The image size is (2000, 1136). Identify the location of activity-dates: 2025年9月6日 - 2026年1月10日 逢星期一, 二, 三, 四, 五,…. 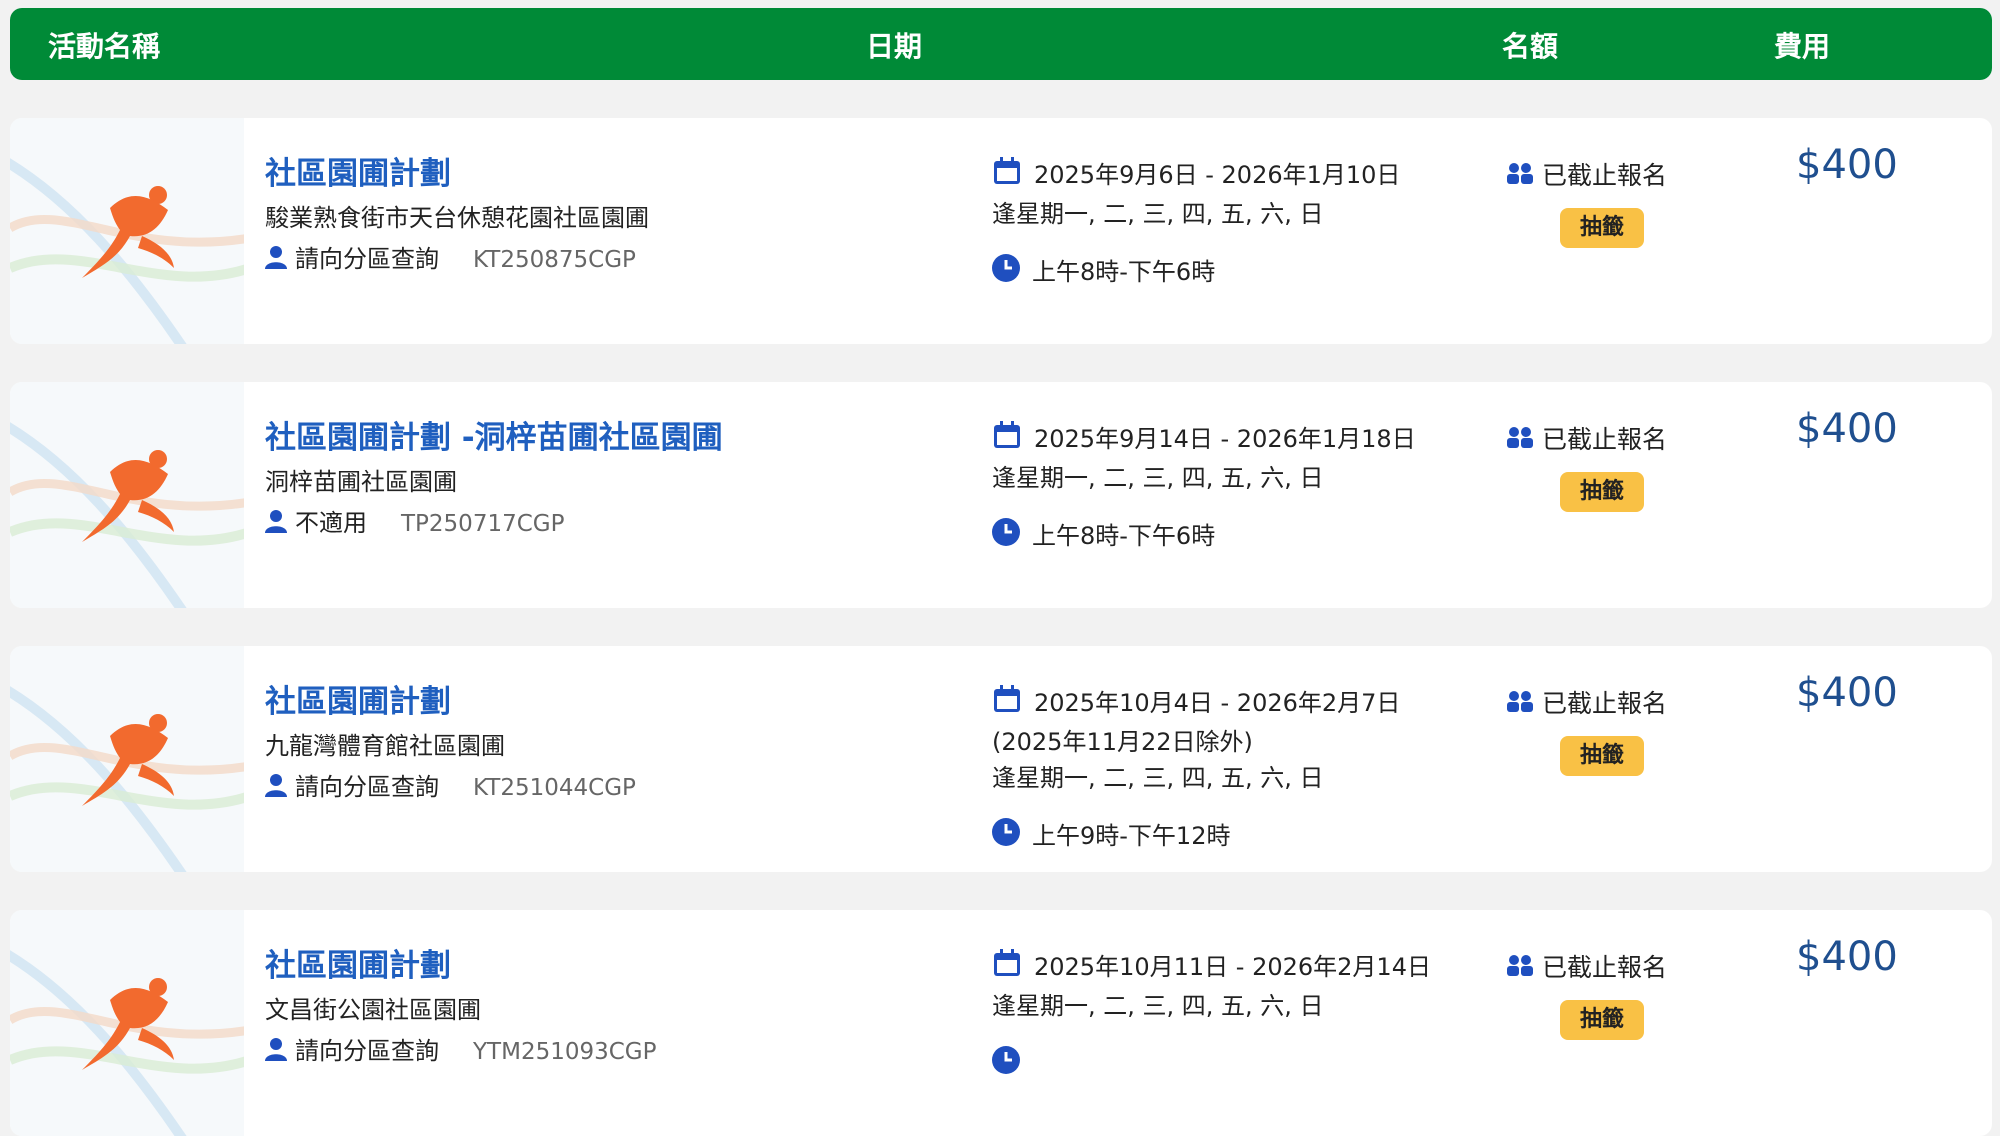
(1196, 224).